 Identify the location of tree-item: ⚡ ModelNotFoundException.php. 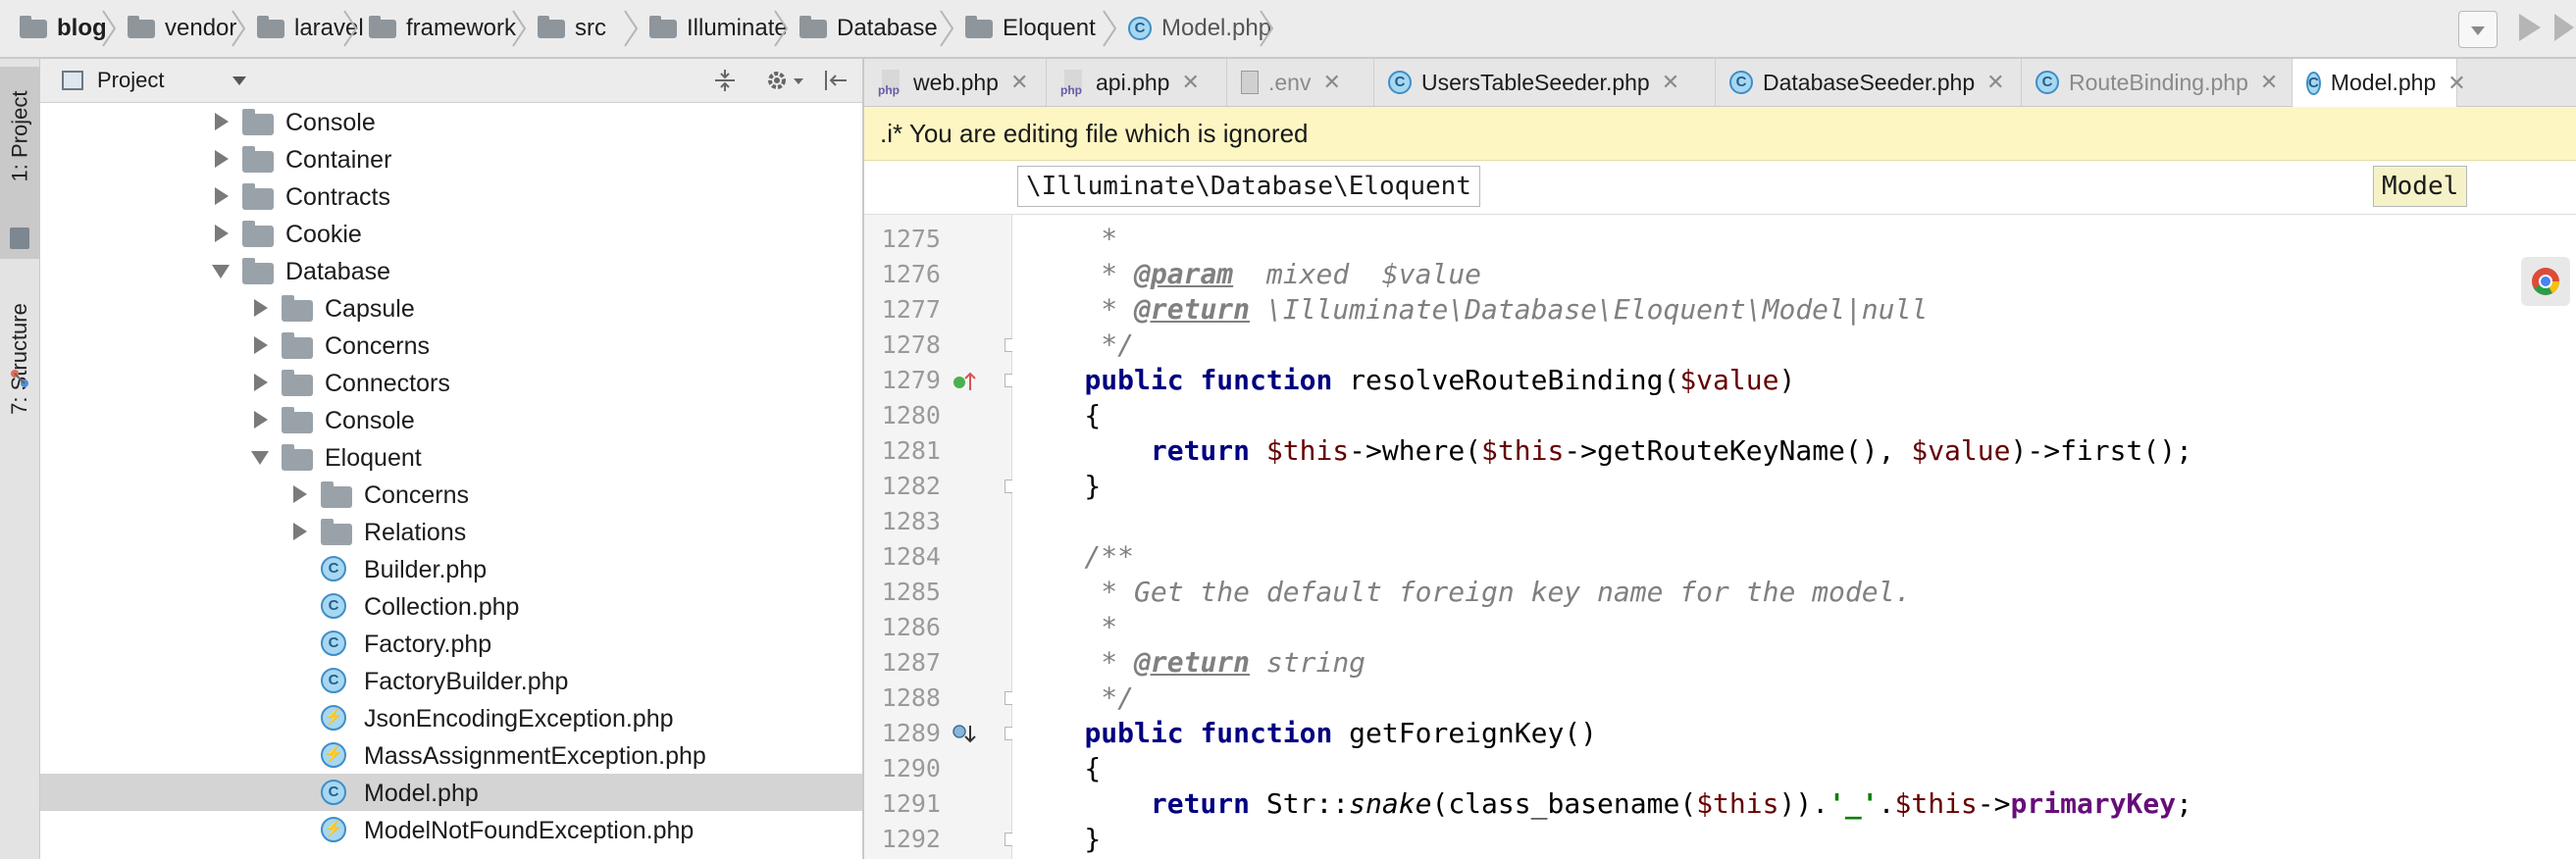
(451, 829).